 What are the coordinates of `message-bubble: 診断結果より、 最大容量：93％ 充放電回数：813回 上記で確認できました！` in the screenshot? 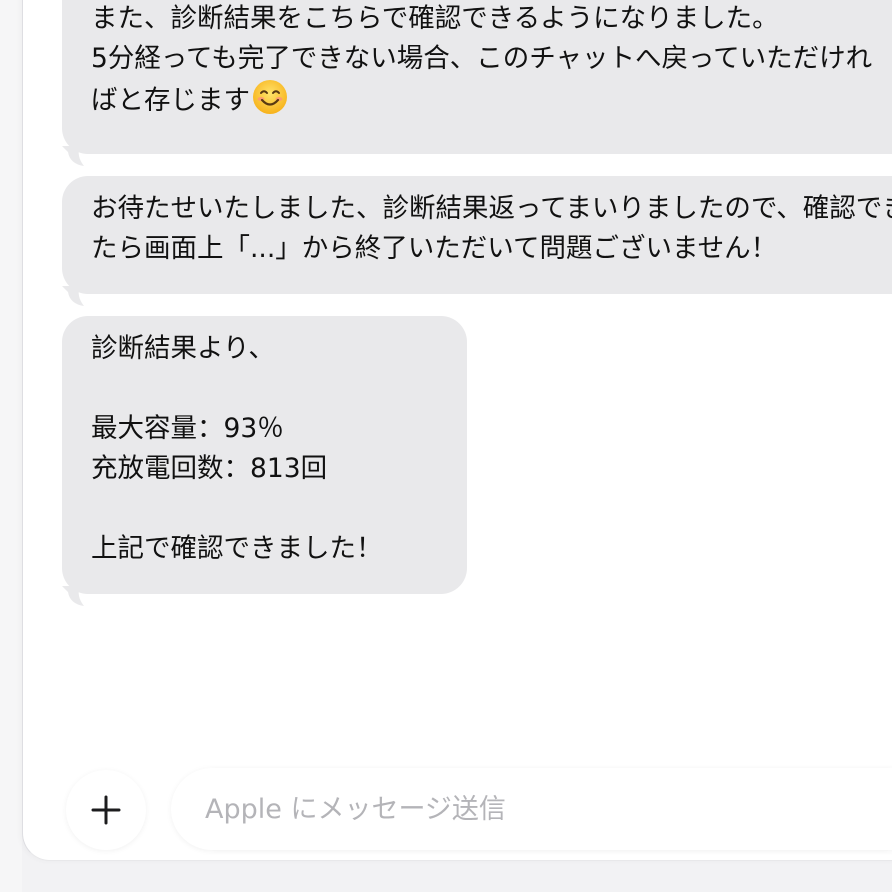 It's located at (264, 455).